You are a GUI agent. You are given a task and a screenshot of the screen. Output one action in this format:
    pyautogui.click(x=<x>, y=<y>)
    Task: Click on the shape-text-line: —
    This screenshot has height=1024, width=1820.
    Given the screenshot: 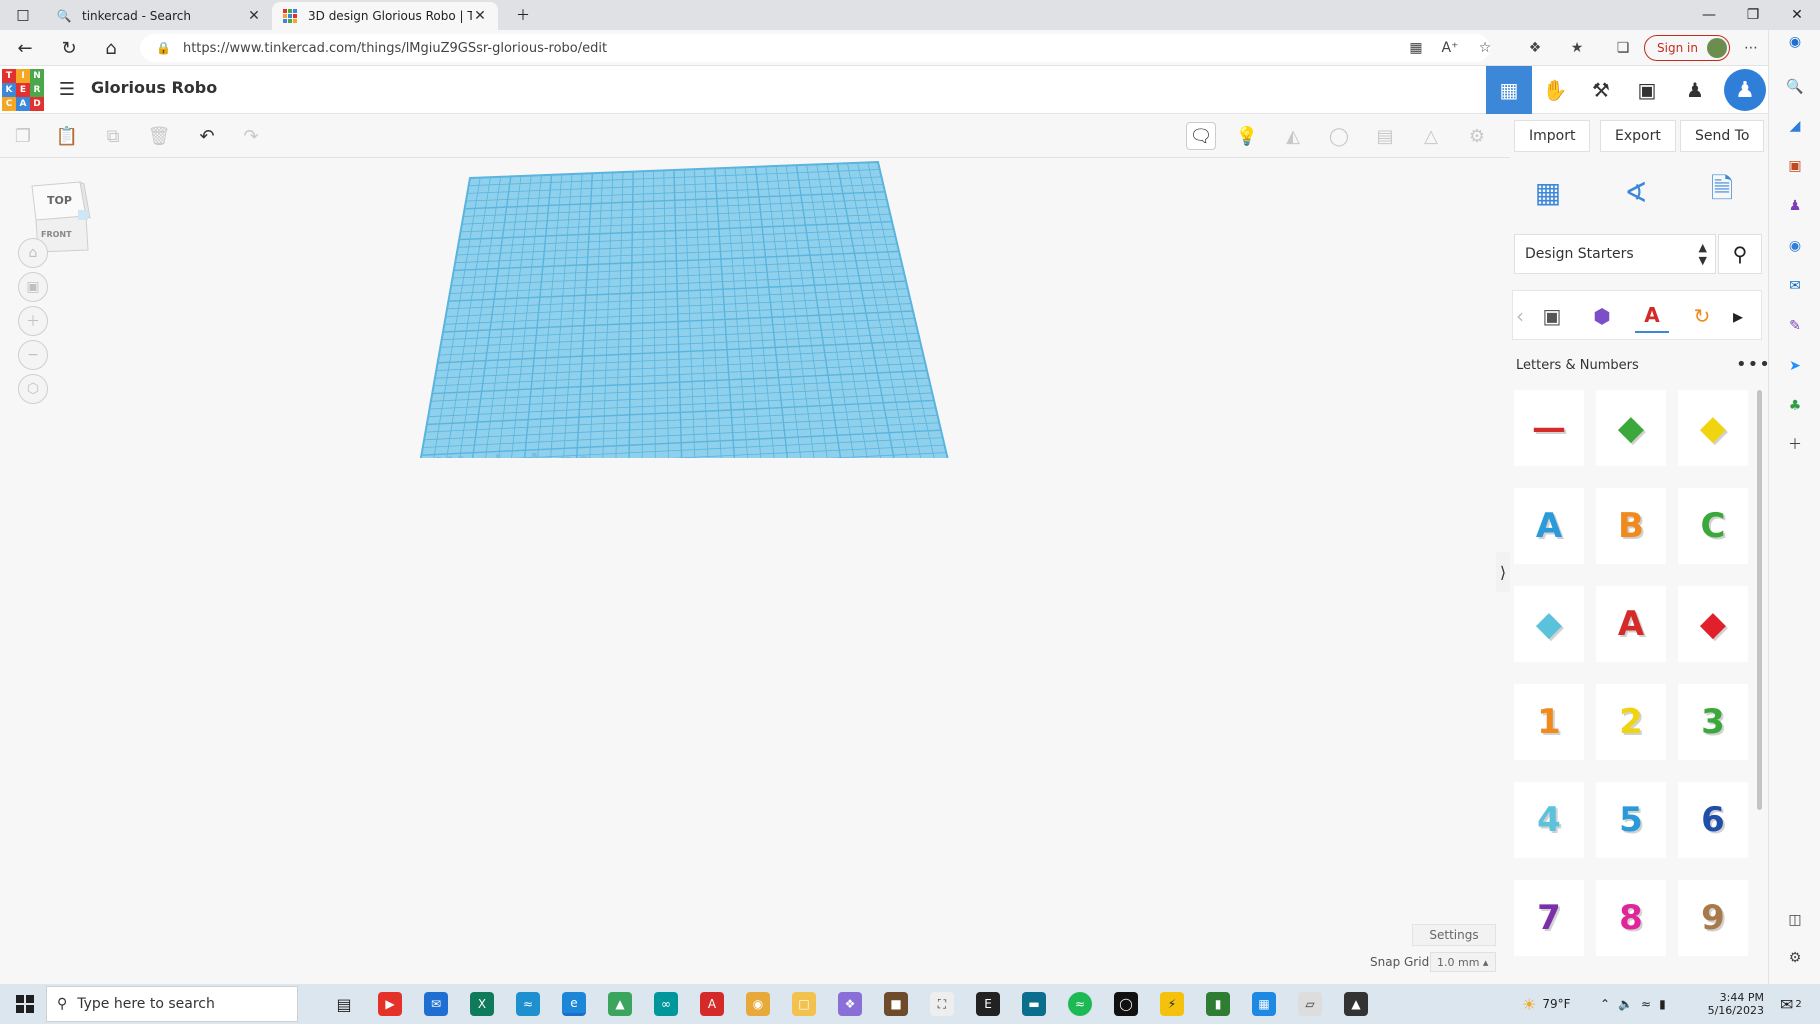 What is the action you would take?
    pyautogui.click(x=1549, y=428)
    